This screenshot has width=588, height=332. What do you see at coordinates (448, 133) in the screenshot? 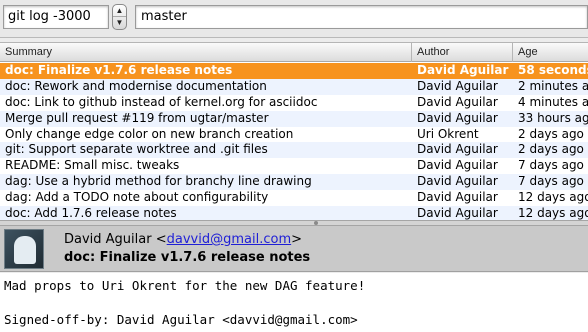
I see `cell-author: Uri Okrent` at bounding box center [448, 133].